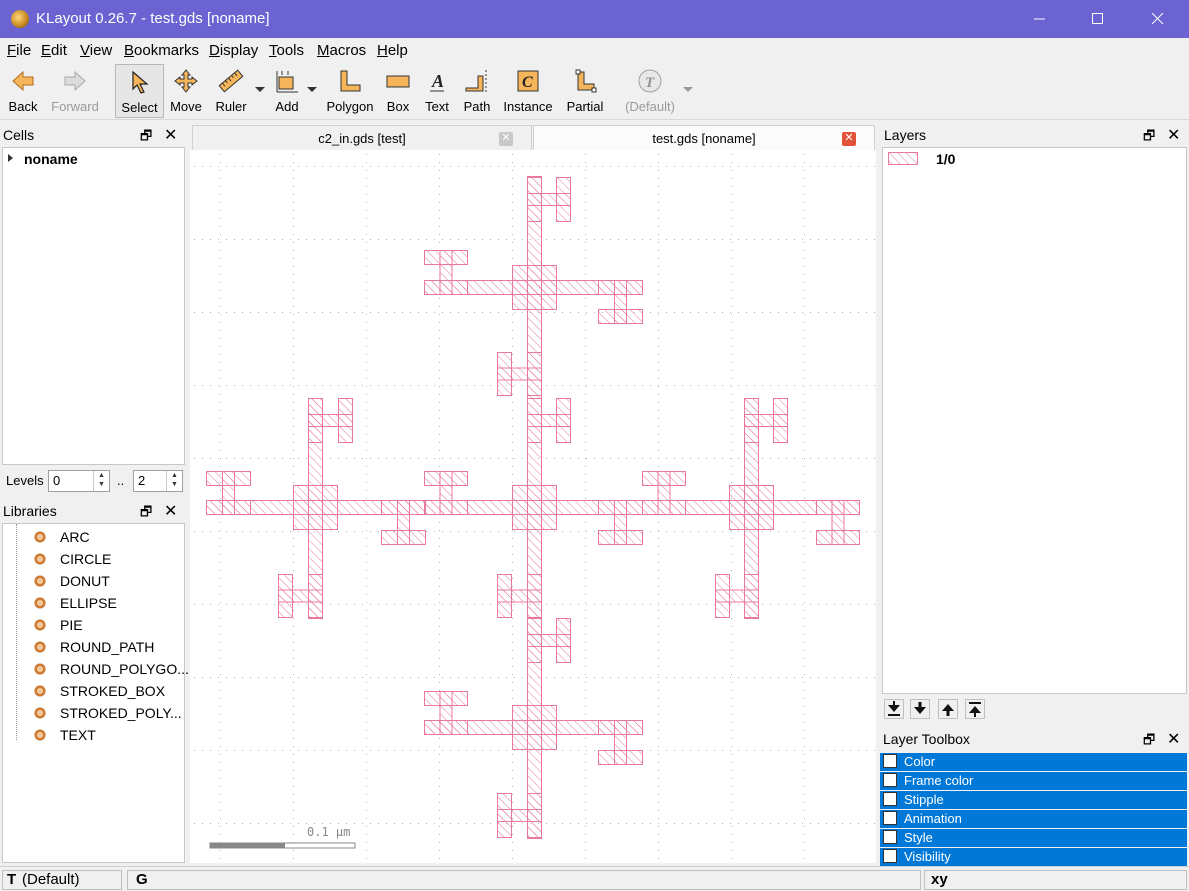 This screenshot has height=891, width=1189. What do you see at coordinates (1033, 838) in the screenshot?
I see `toolbox-style: Style` at bounding box center [1033, 838].